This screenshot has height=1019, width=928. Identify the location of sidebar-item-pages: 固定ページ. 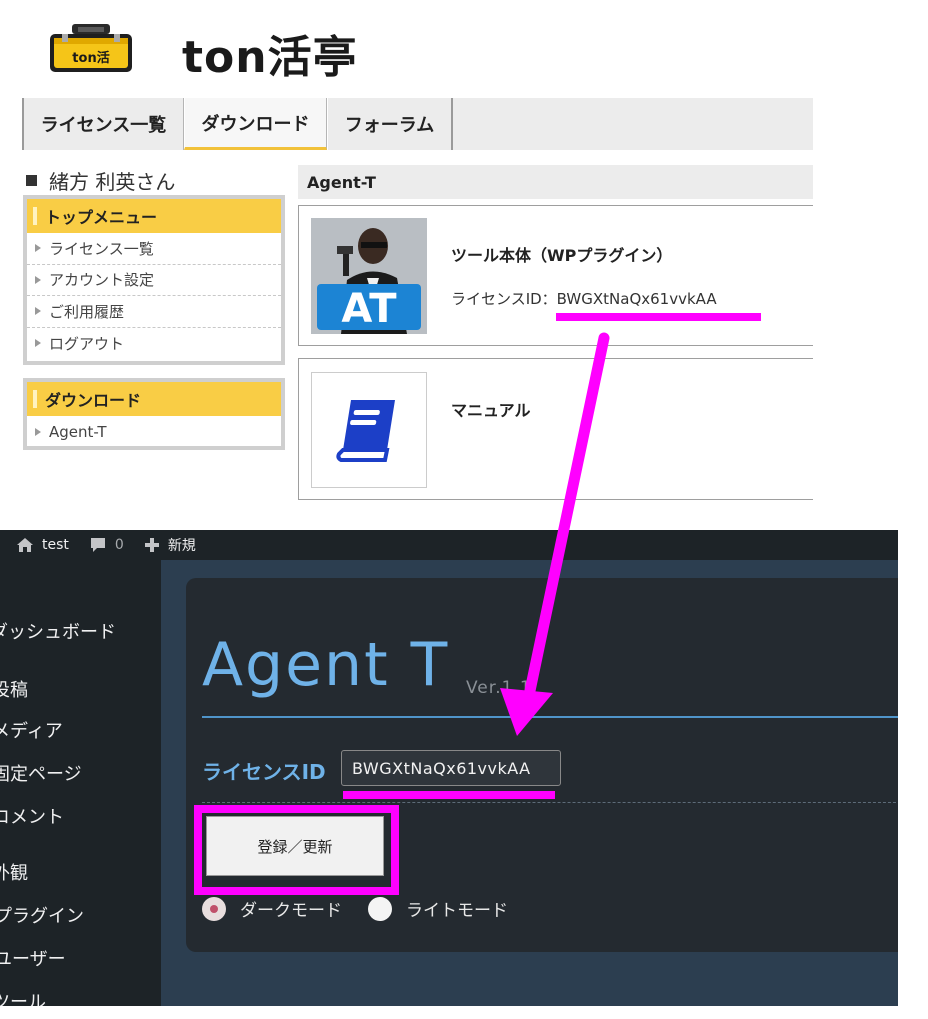
(41, 773).